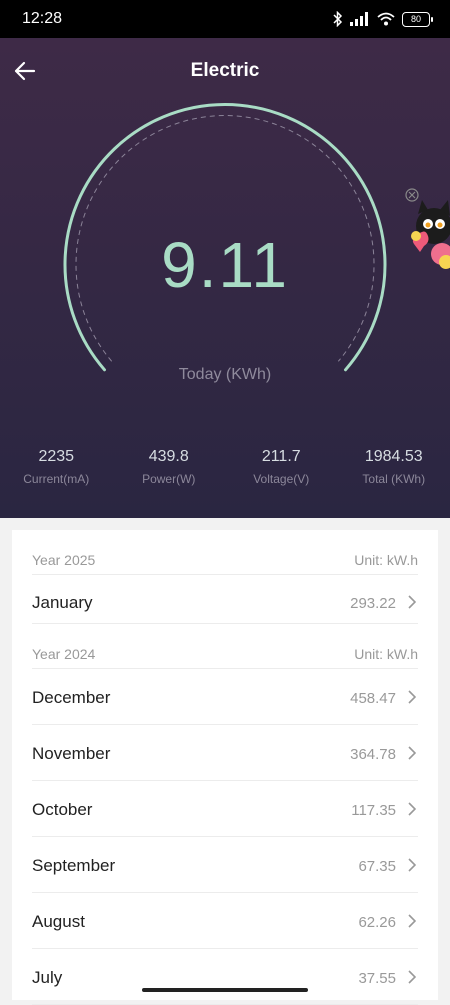 The image size is (450, 1005). I want to click on month-value: 67.35, so click(377, 866).